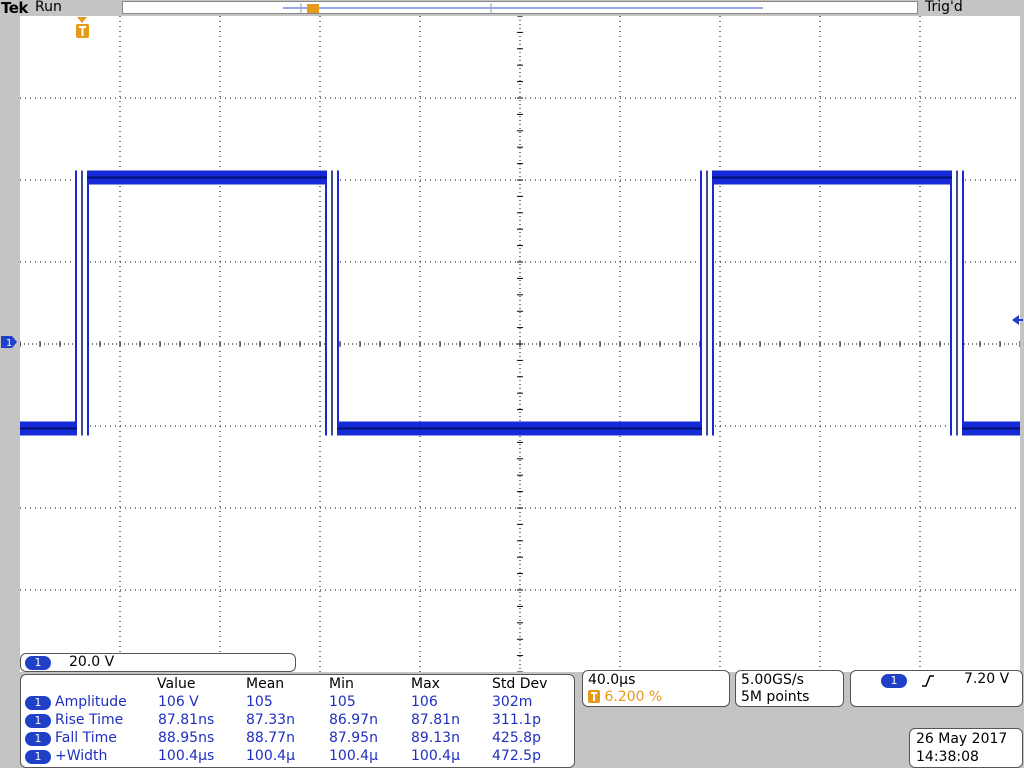 The width and height of the screenshot is (1024, 768). I want to click on trigger-source-badge: 1, so click(894, 681).